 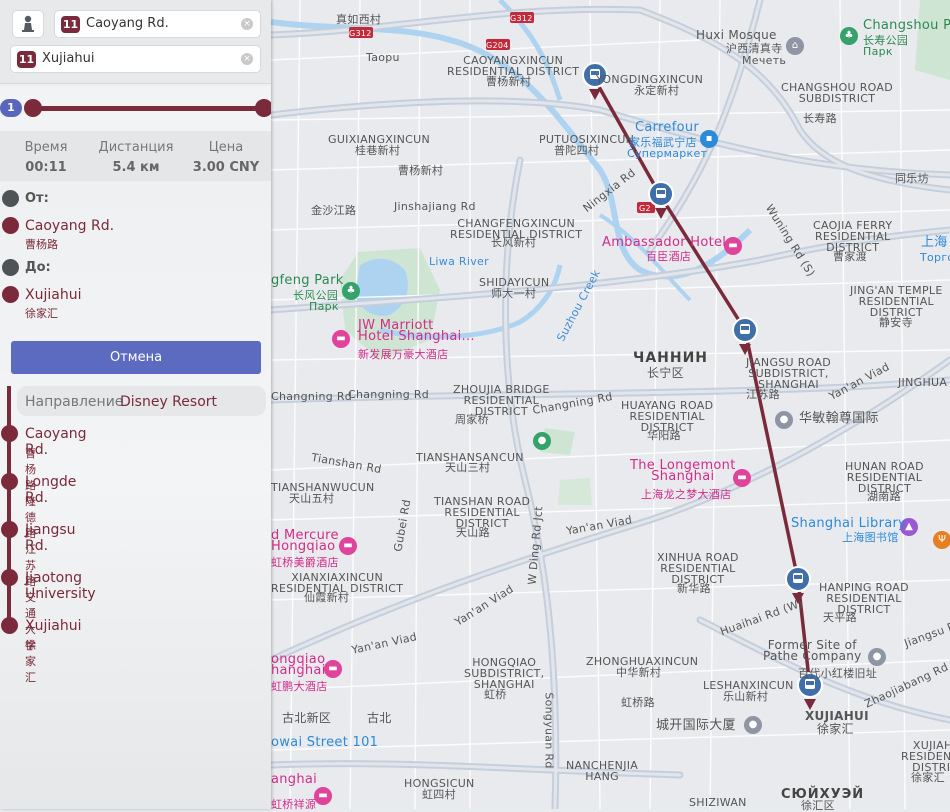 I want to click on map-label: 上海, so click(x=934, y=242).